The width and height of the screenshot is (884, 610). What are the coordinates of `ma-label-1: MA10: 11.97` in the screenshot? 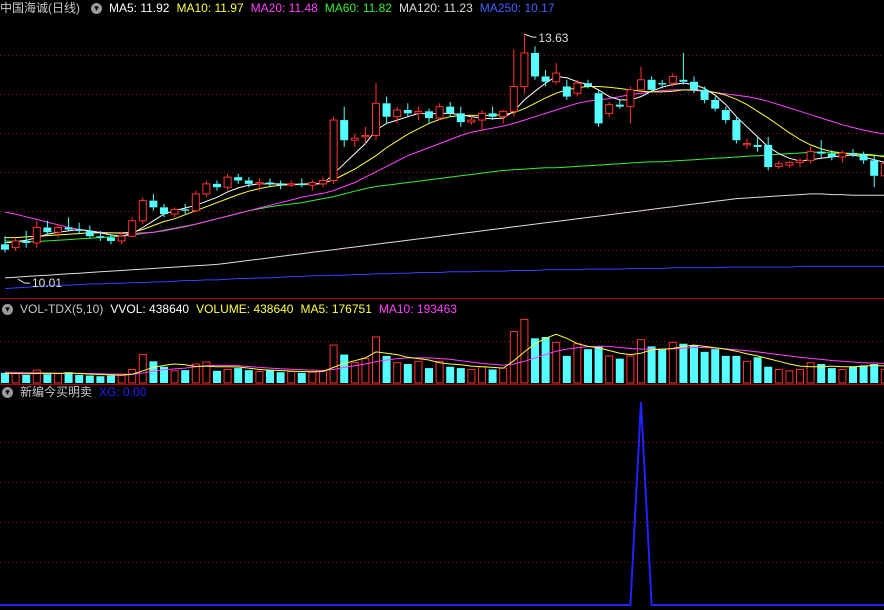 It's located at (210, 8).